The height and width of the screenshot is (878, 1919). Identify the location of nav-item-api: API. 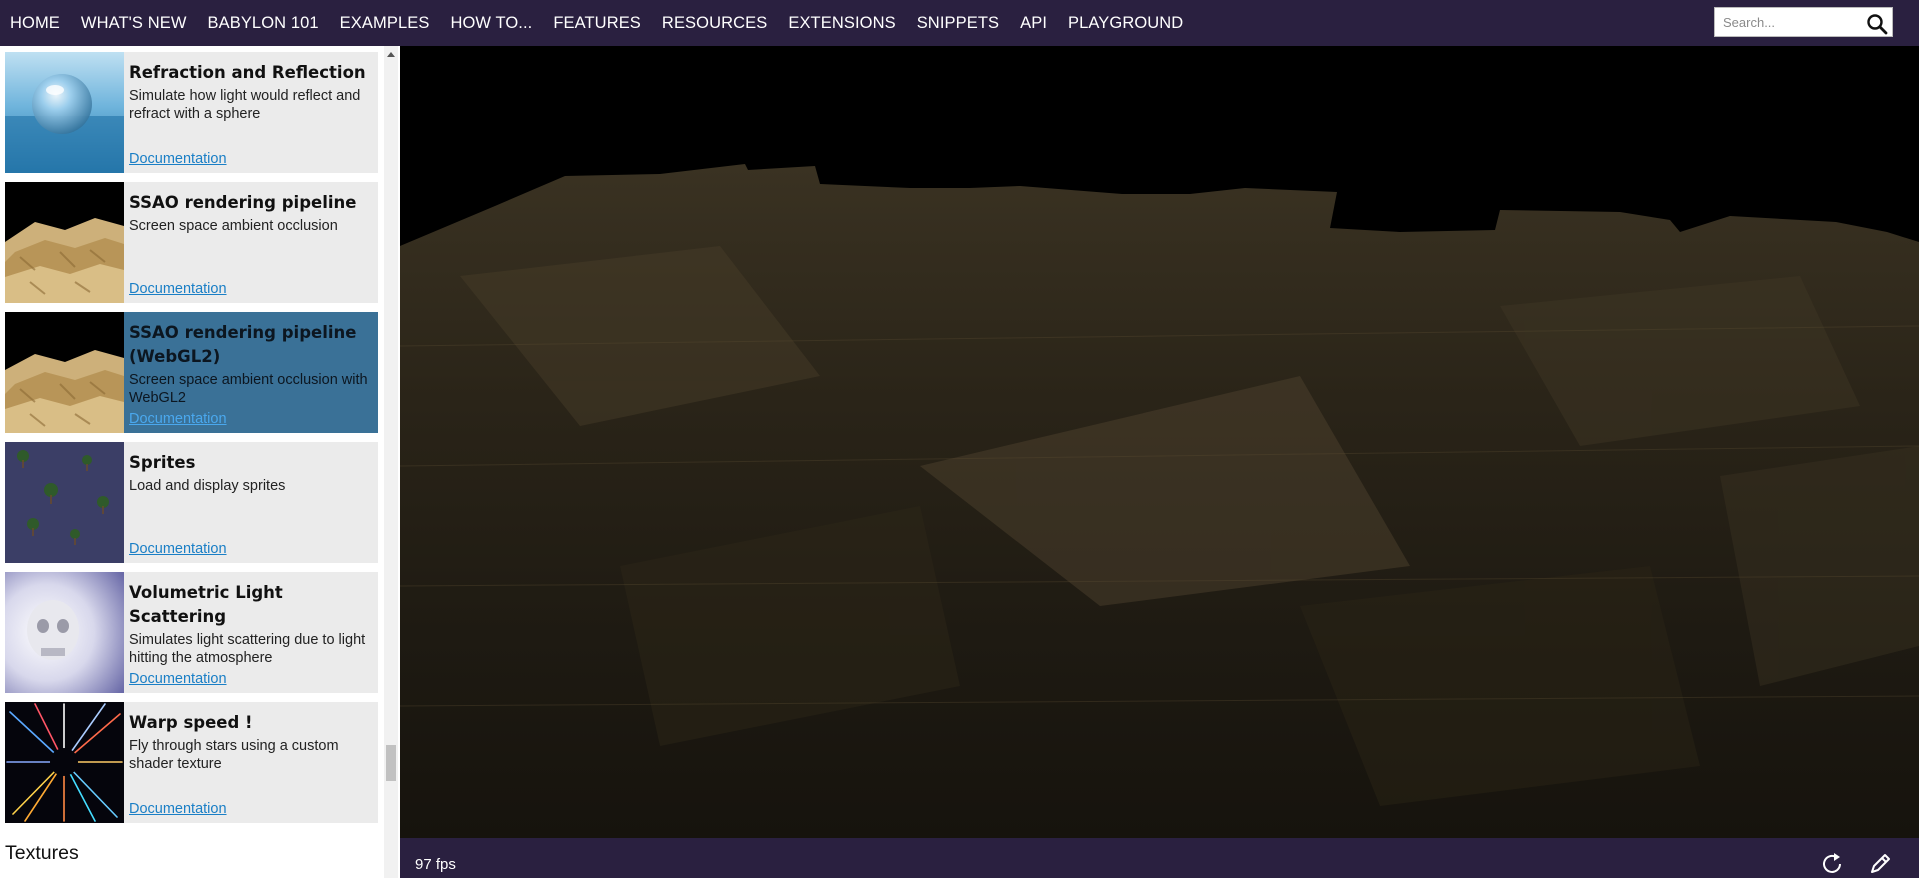
(1033, 23).